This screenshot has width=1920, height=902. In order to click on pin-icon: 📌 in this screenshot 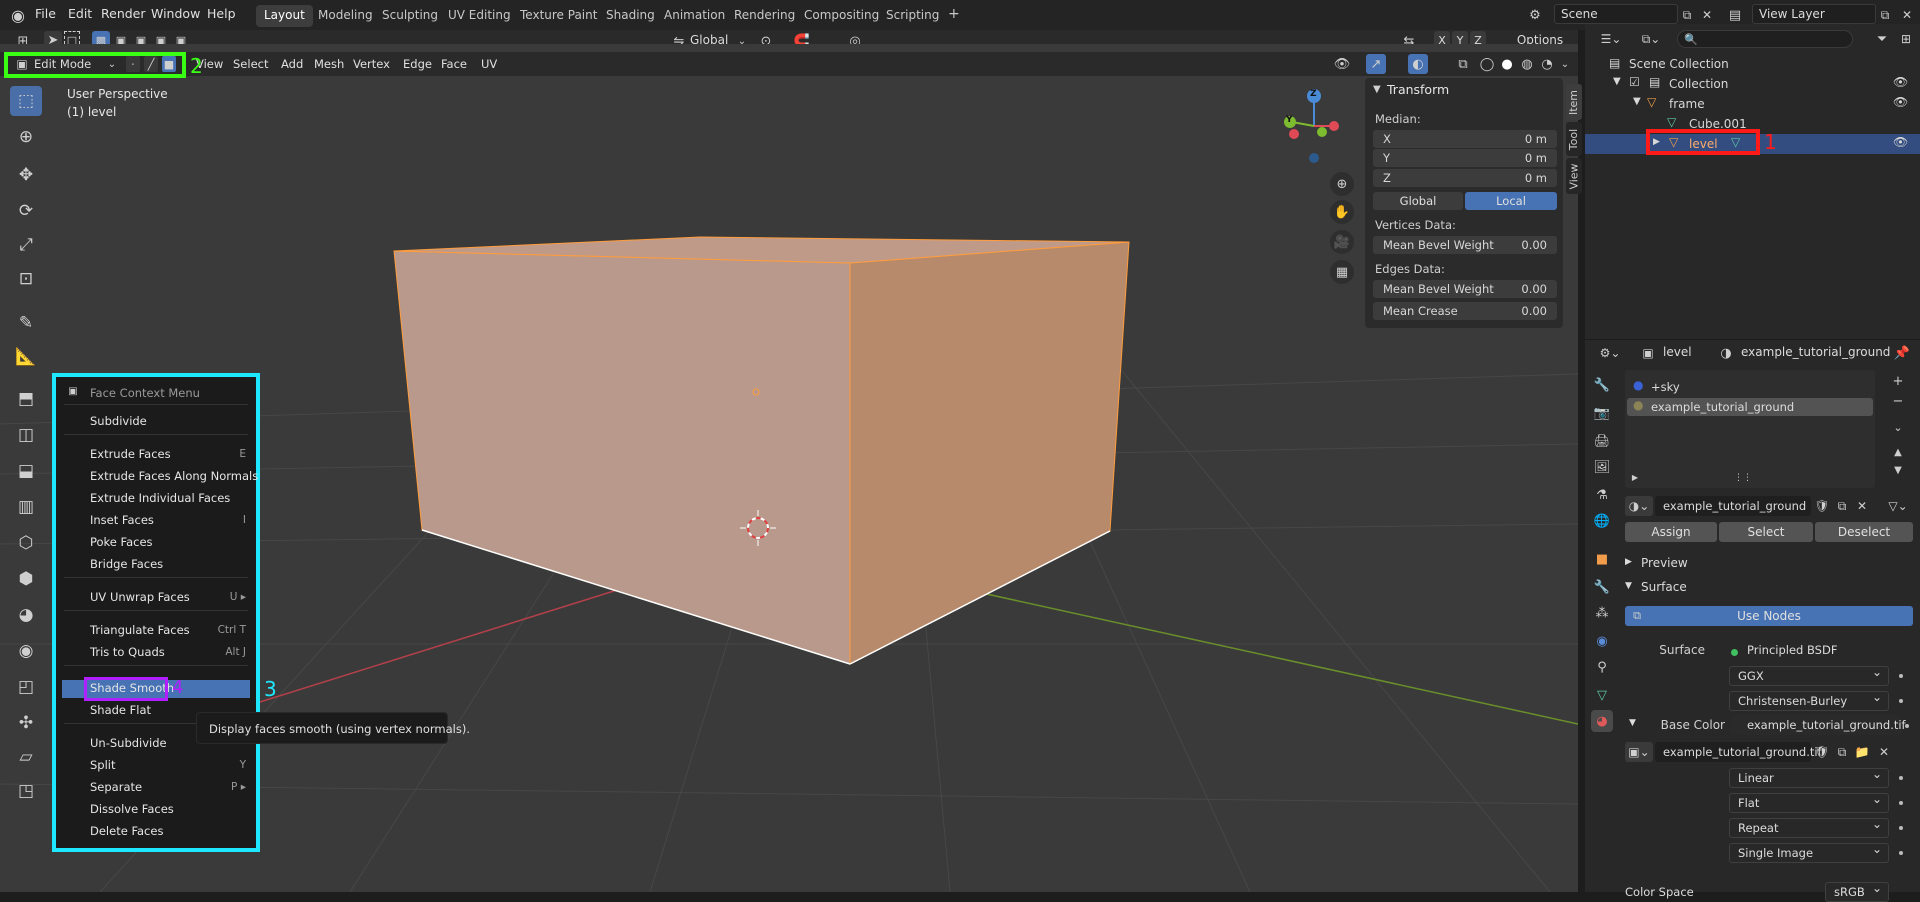, I will do `click(1902, 353)`.